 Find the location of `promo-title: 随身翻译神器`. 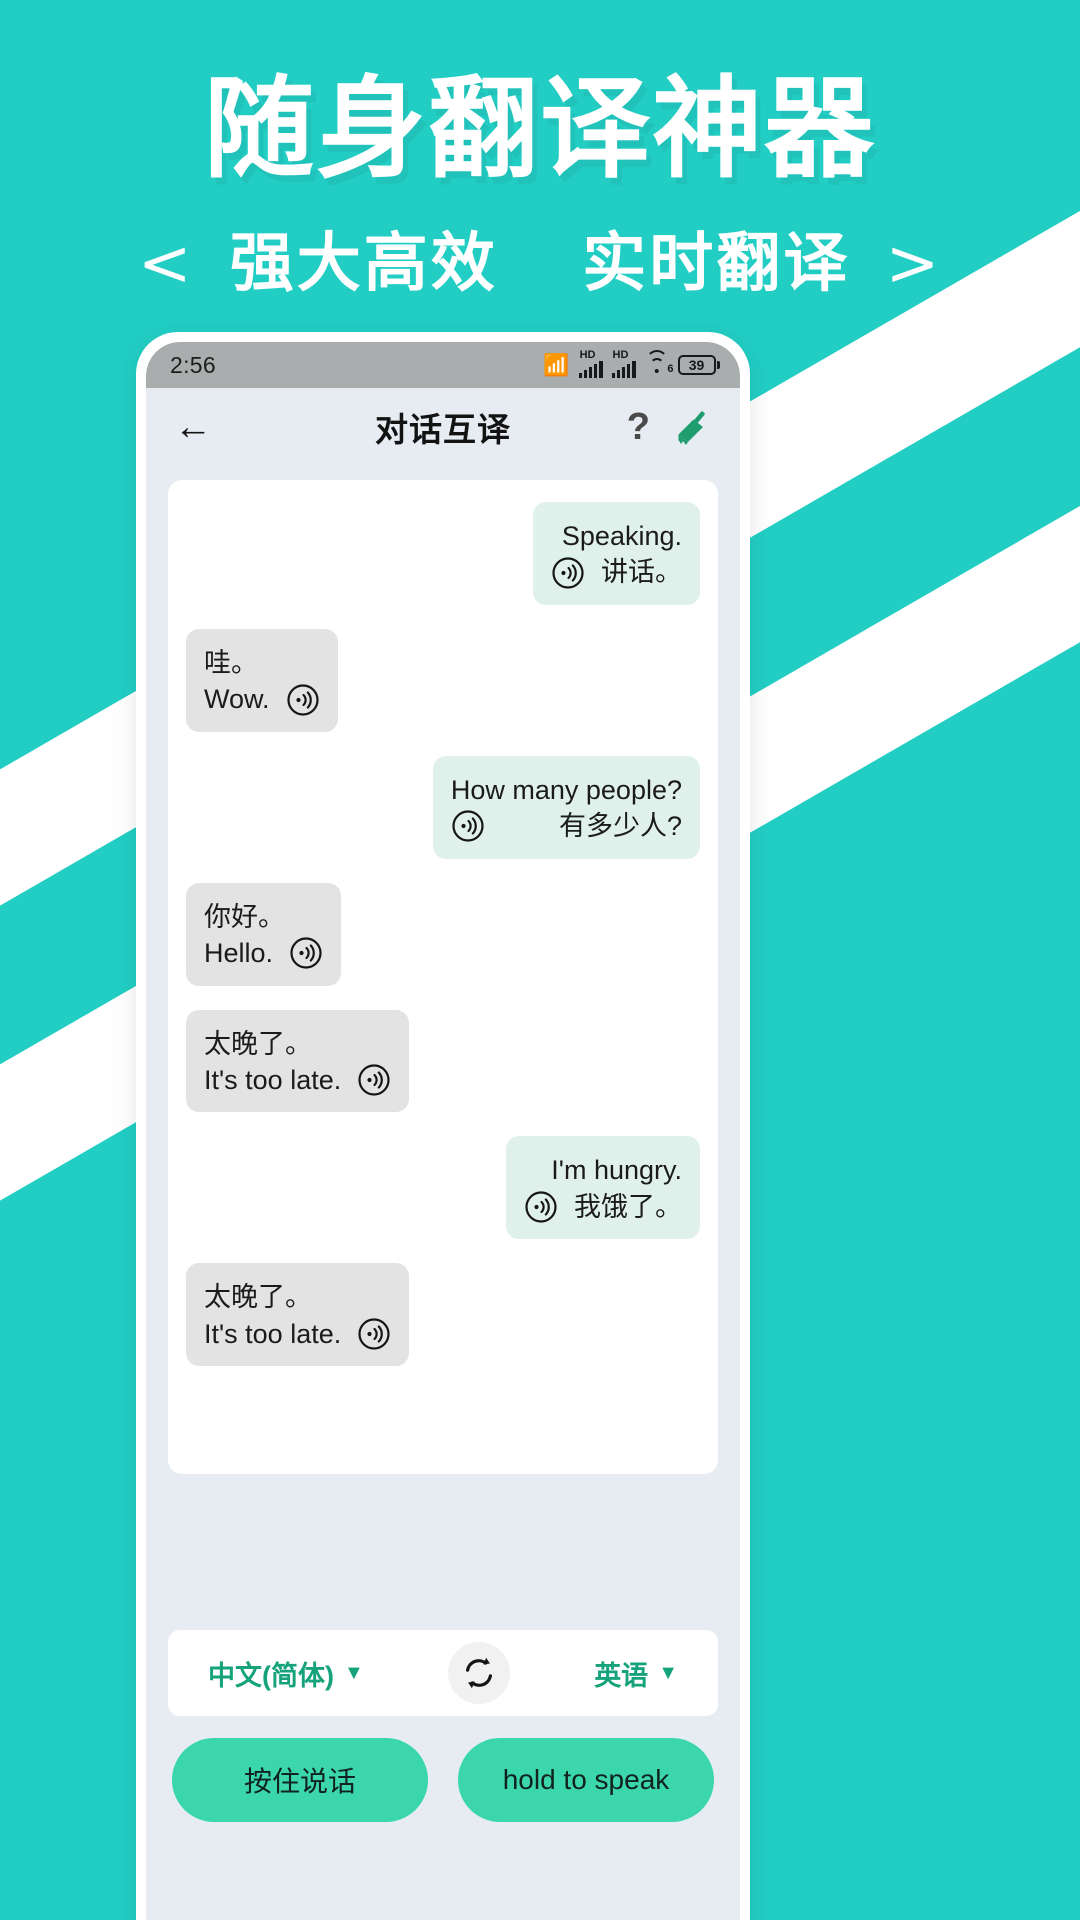

promo-title: 随身翻译神器 is located at coordinates (540, 129).